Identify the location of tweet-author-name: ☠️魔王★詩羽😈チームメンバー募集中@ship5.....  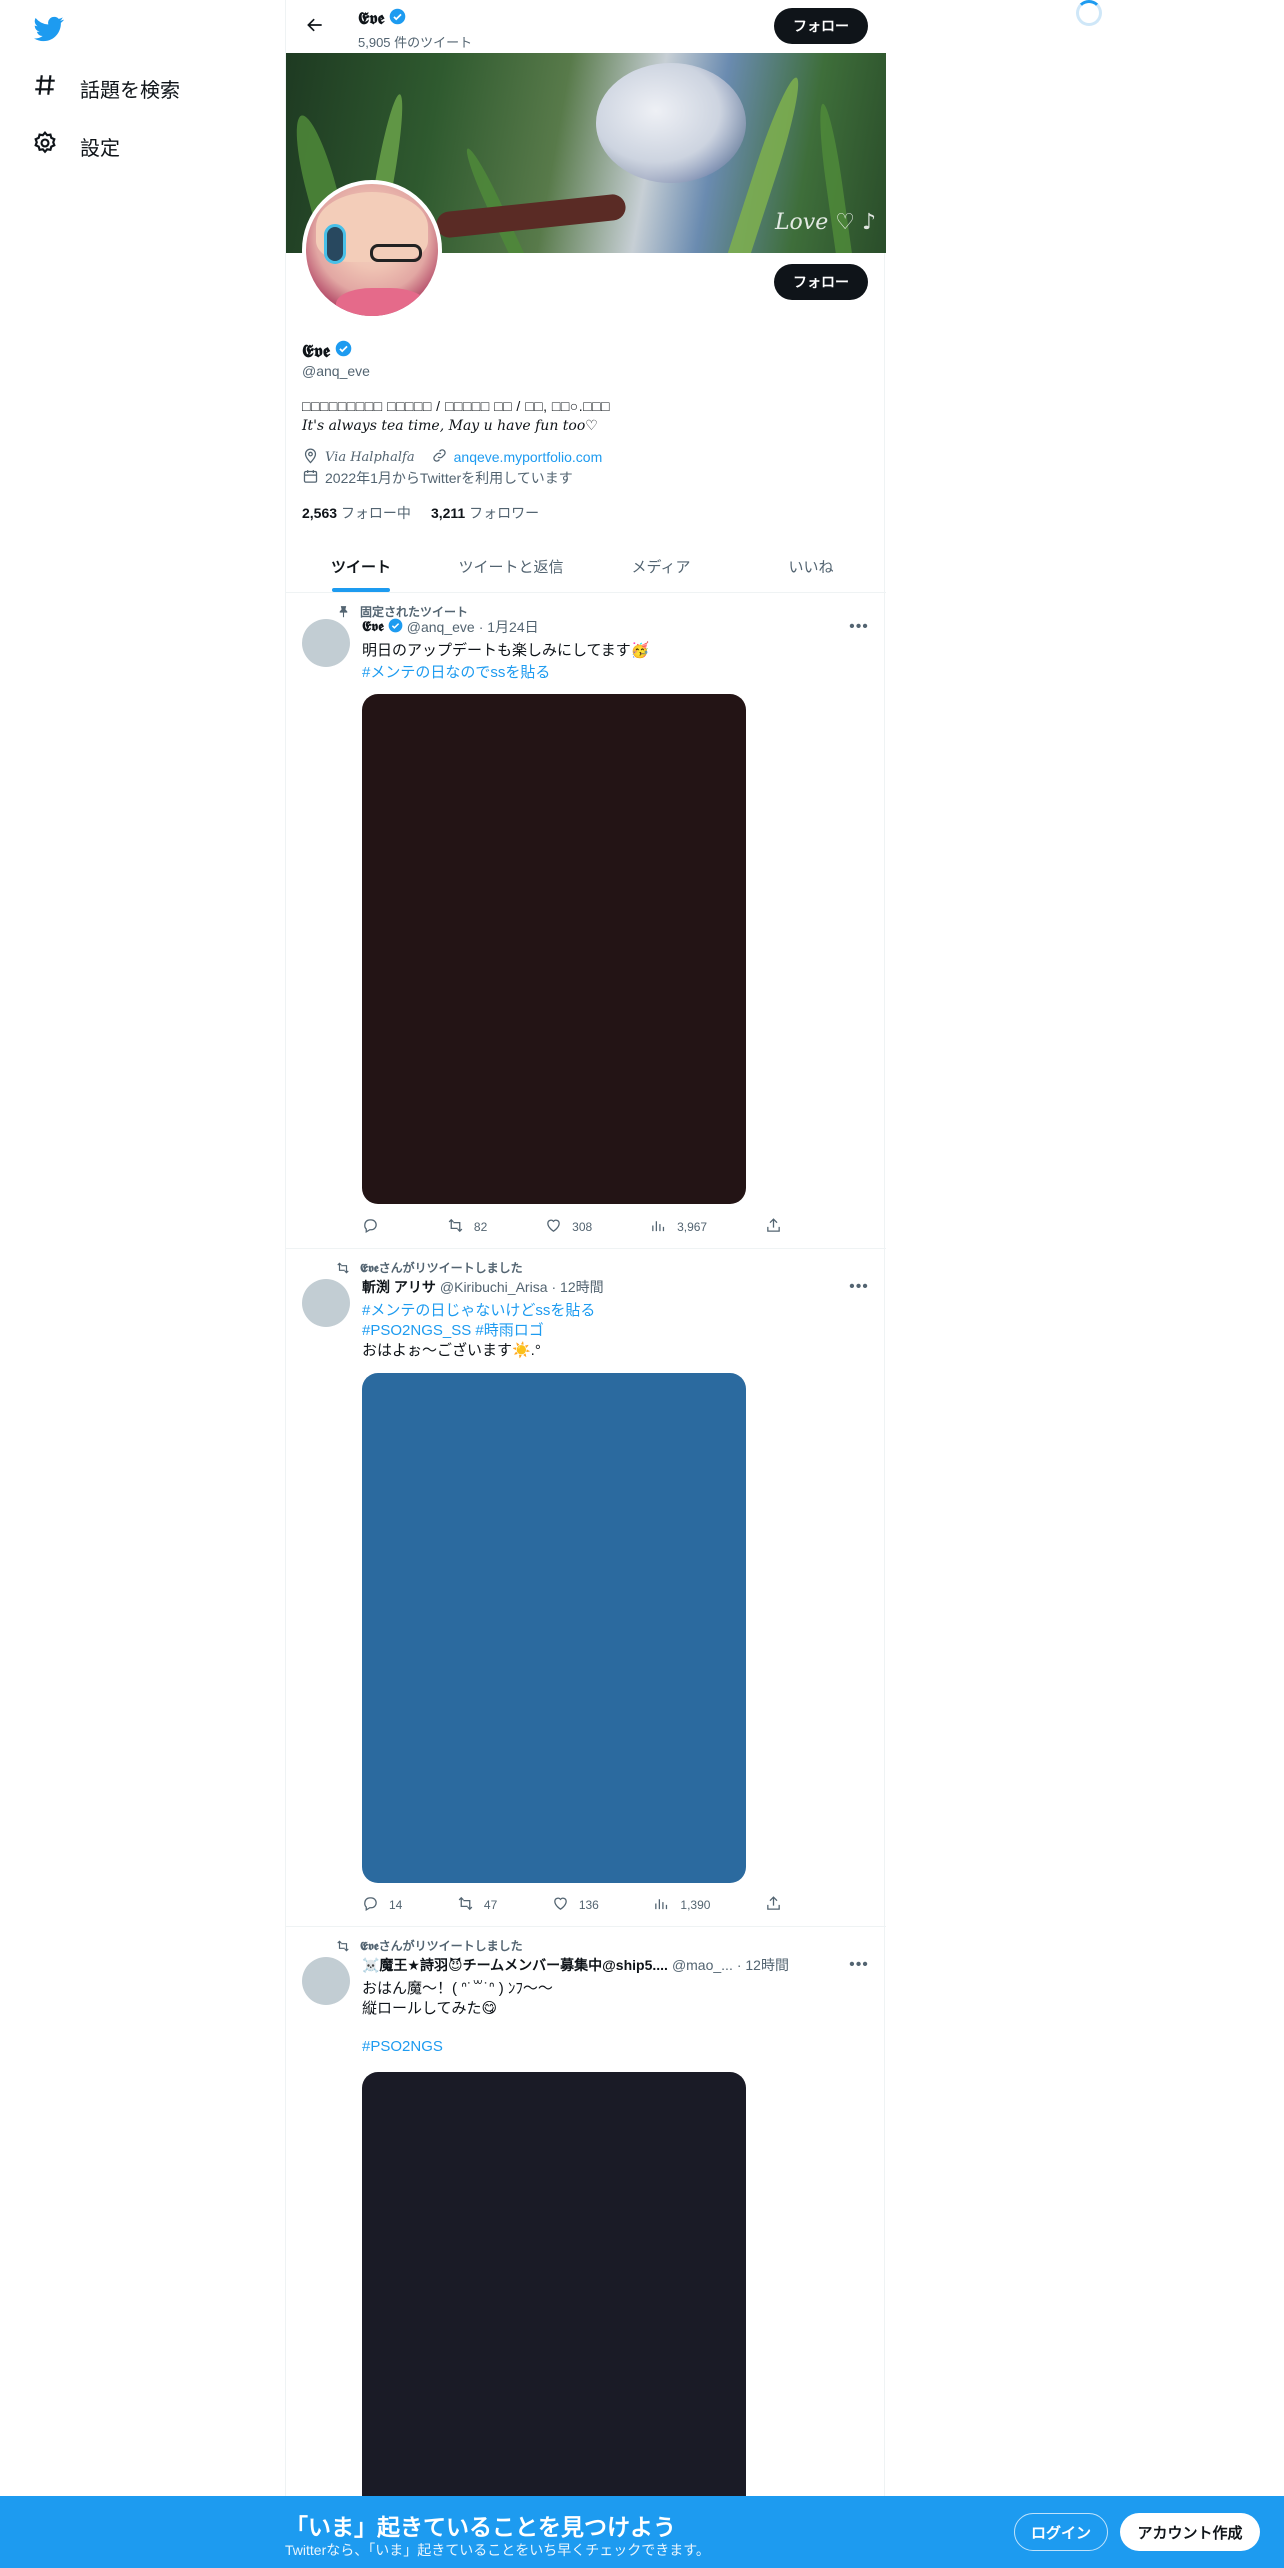
(515, 1965).